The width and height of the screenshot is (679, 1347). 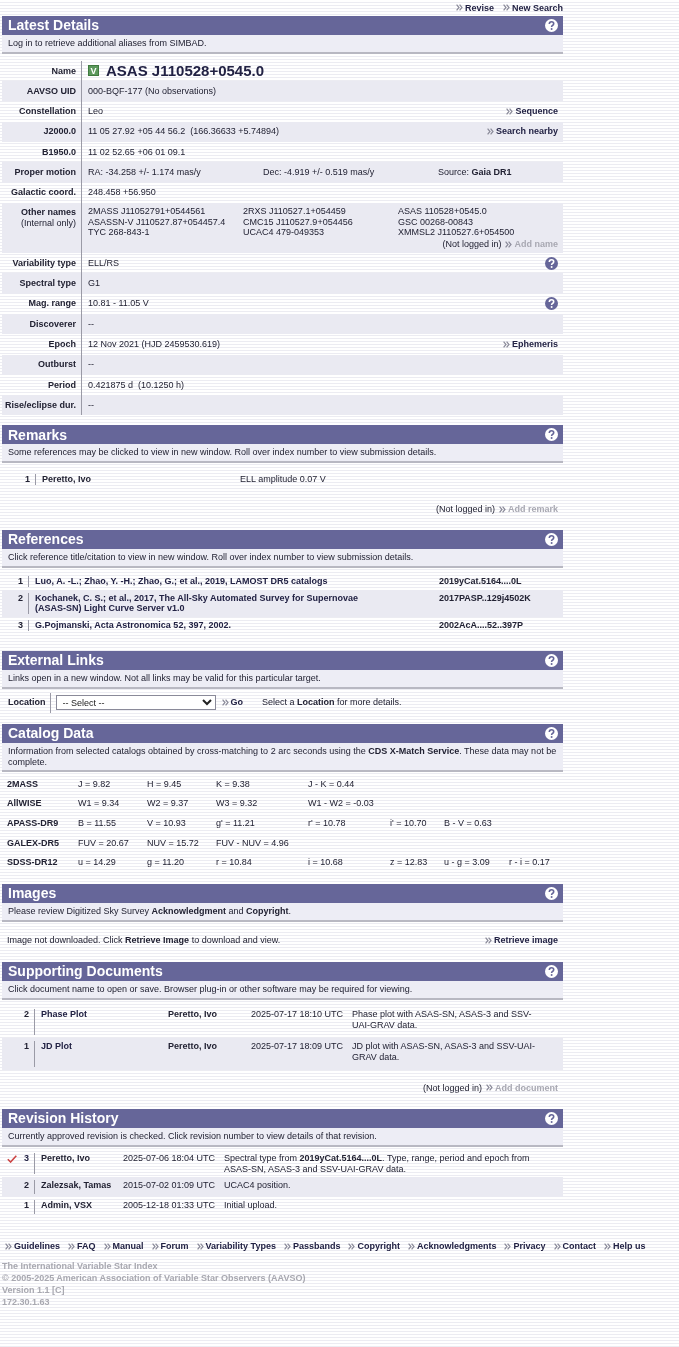 What do you see at coordinates (15, 625) in the screenshot?
I see `index-number: 3` at bounding box center [15, 625].